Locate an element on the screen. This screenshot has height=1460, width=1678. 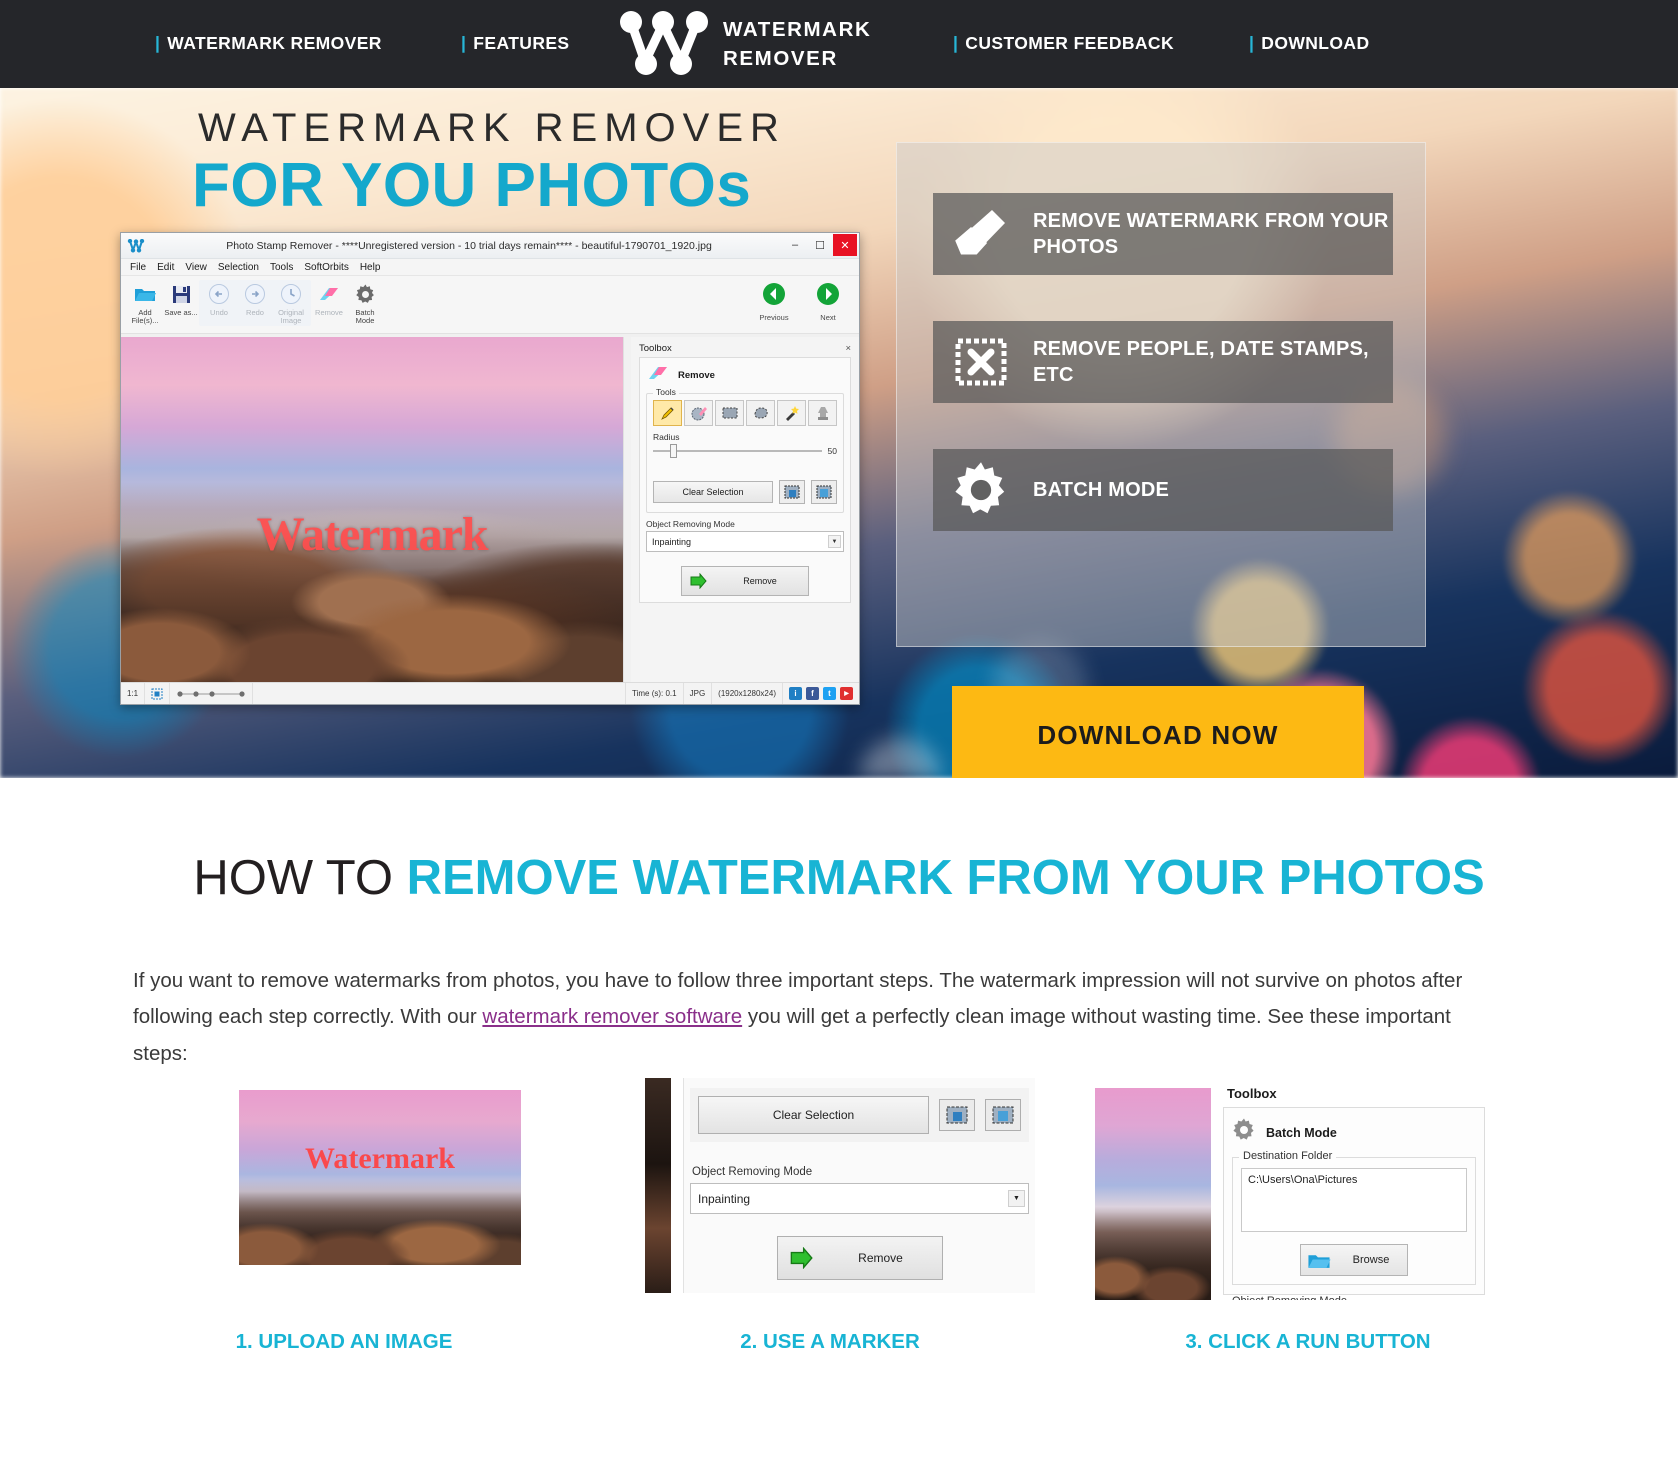
nav-item-label: DOWNLOAD is located at coordinates (1315, 43).